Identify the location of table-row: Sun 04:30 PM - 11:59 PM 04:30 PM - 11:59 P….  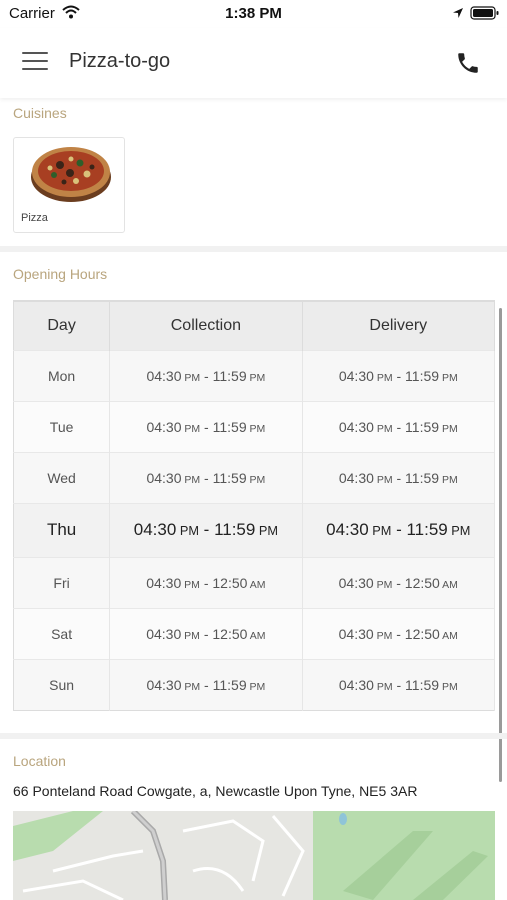
(254, 684).